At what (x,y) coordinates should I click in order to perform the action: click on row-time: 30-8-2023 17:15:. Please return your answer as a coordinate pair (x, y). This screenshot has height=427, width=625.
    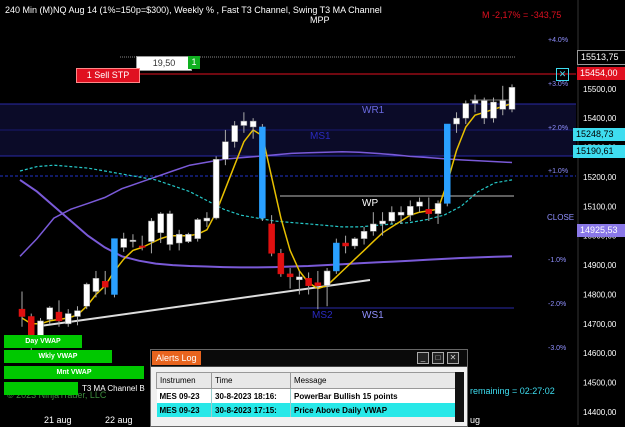
    Looking at the image, I should click on (251, 410).